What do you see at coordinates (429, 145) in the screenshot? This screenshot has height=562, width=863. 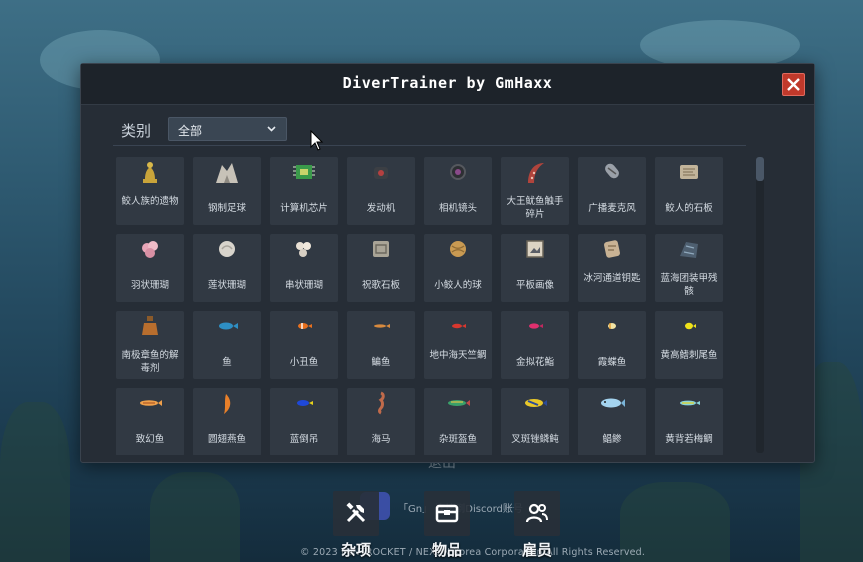 I see `filter-divider` at bounding box center [429, 145].